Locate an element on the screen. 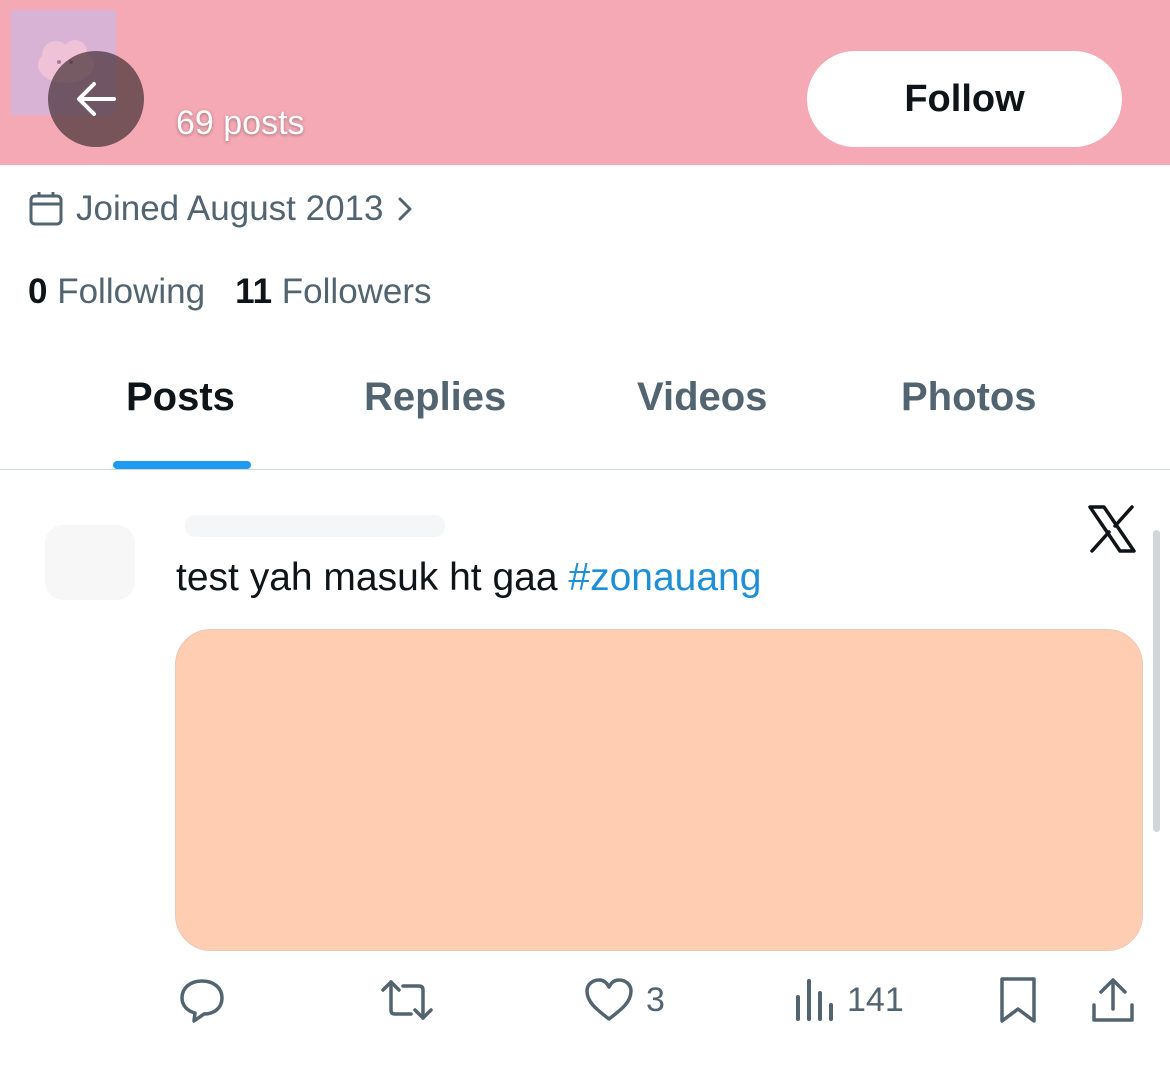 This screenshot has height=1065, width=1170. followers-link: 11 Followers is located at coordinates (333, 292).